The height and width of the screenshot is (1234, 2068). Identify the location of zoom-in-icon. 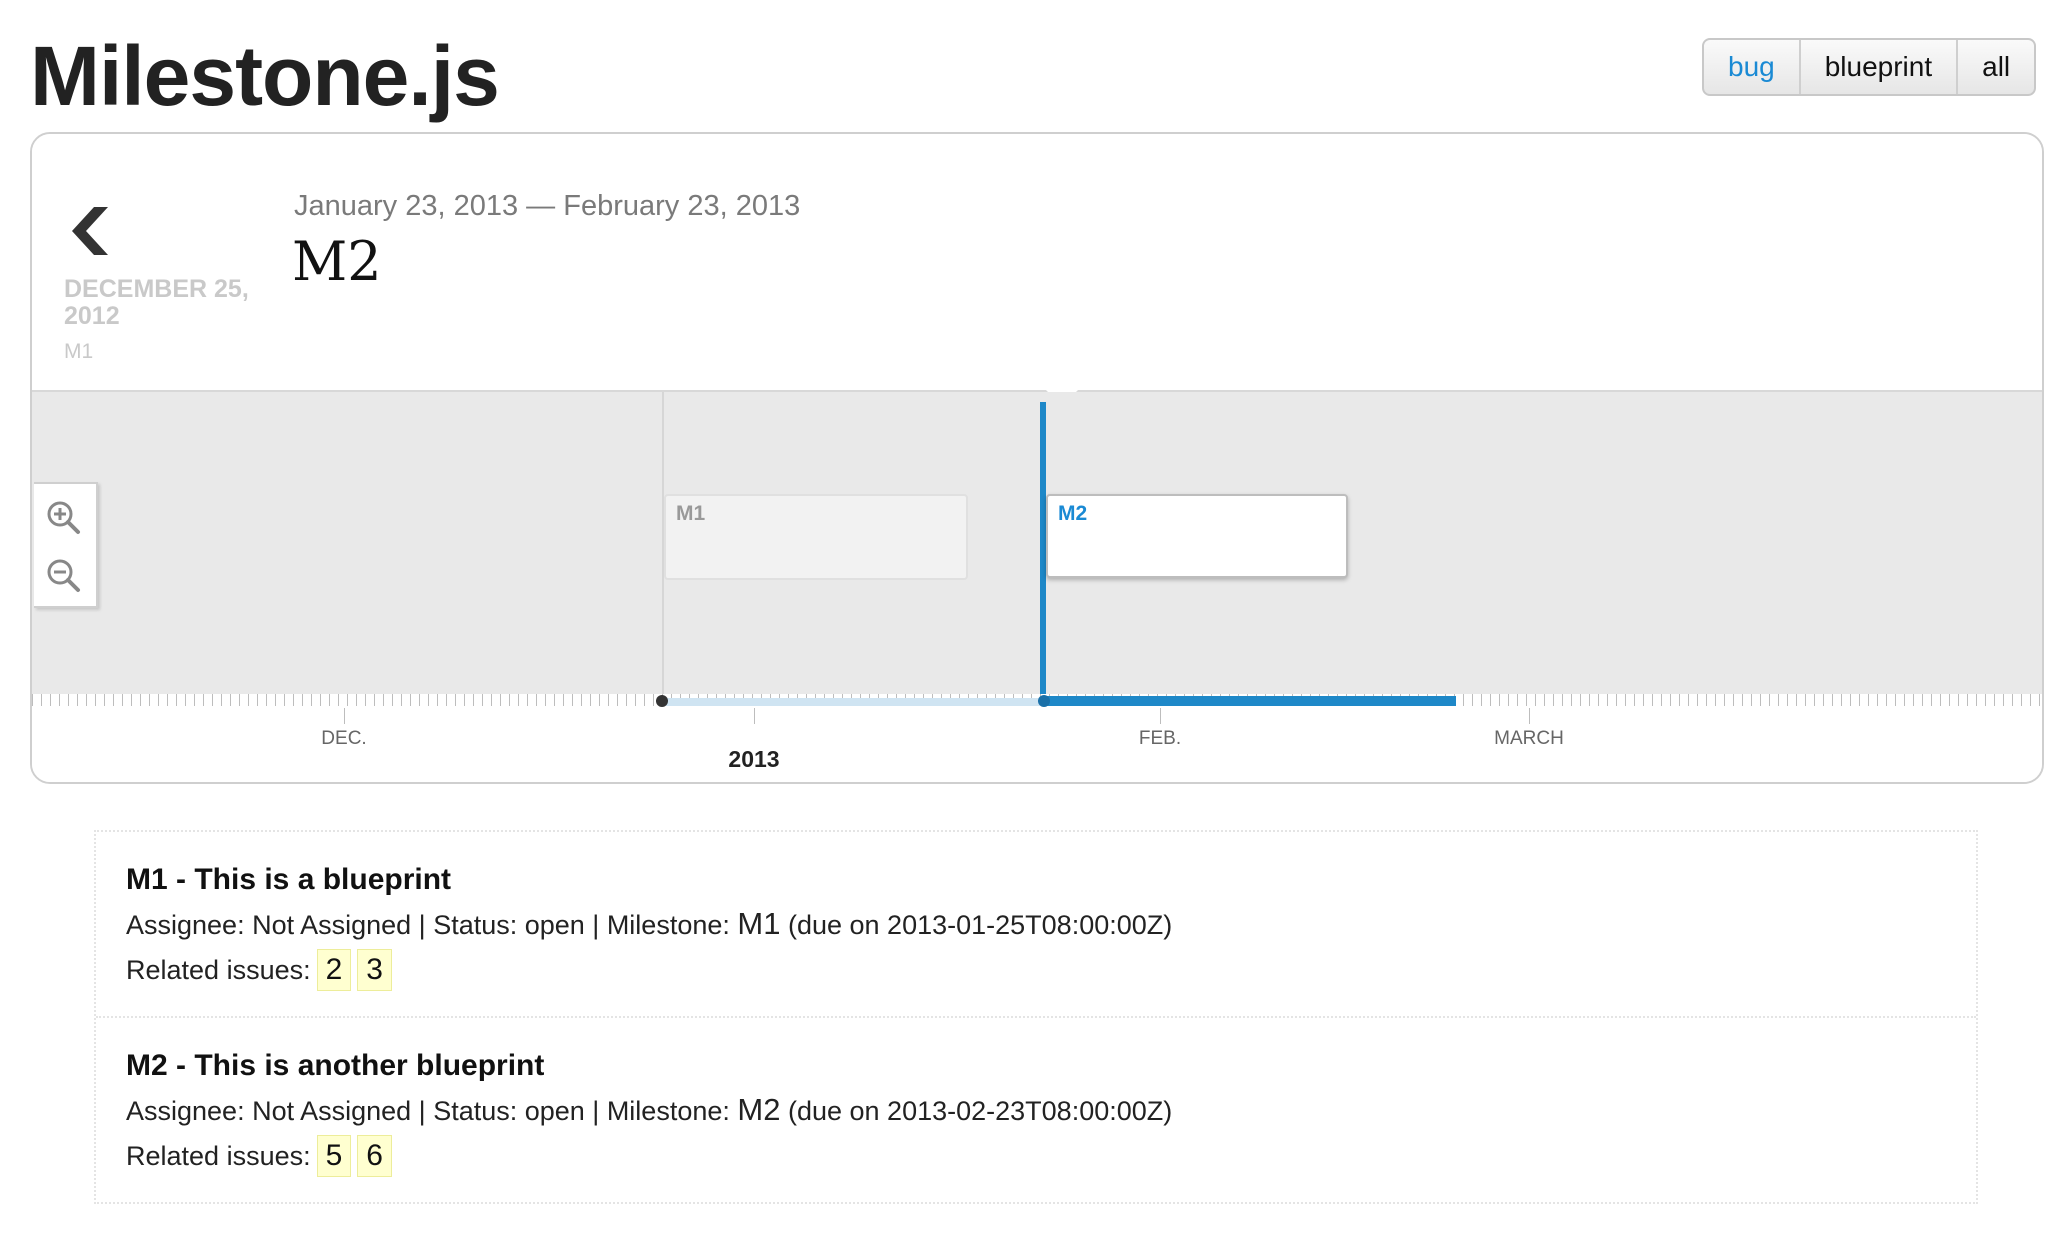
(63, 517).